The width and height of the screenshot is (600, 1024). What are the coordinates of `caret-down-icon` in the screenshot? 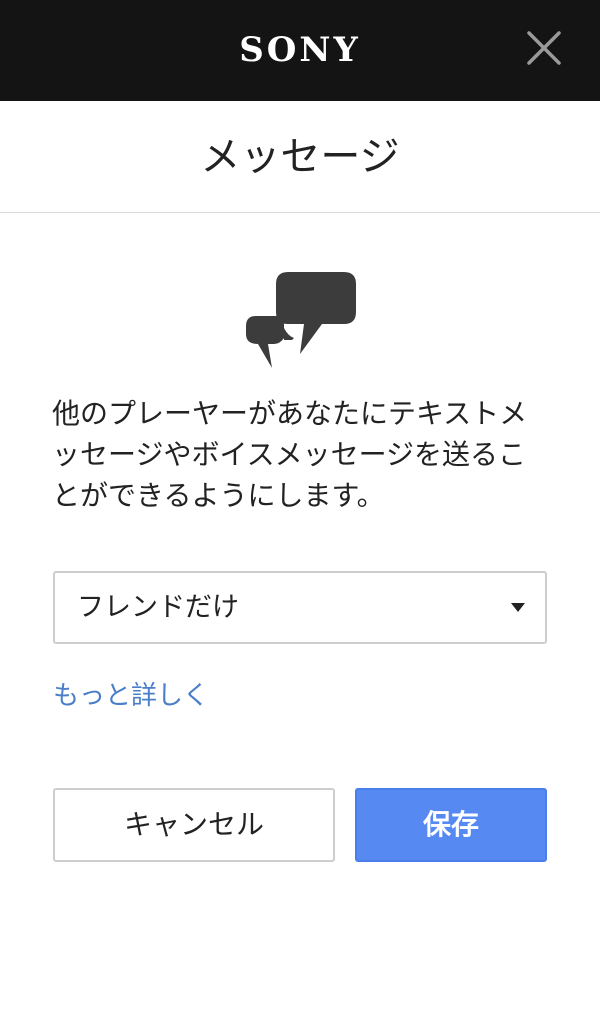 It's located at (518, 607).